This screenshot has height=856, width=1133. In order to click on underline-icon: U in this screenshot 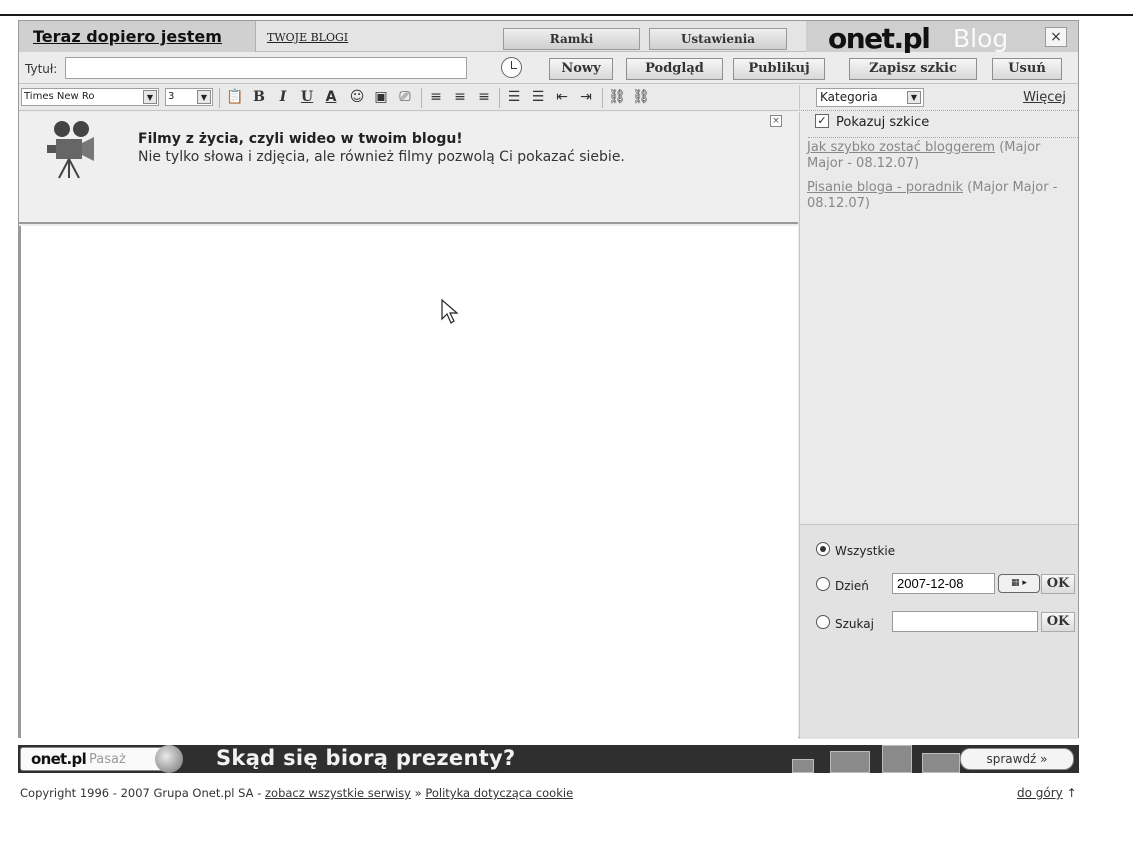, I will do `click(307, 97)`.